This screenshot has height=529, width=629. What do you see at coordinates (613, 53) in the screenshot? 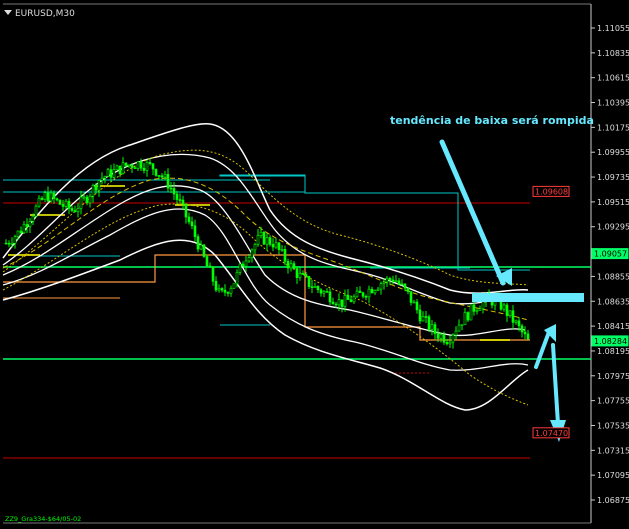
I see `y-tick-label: 1.10835` at bounding box center [613, 53].